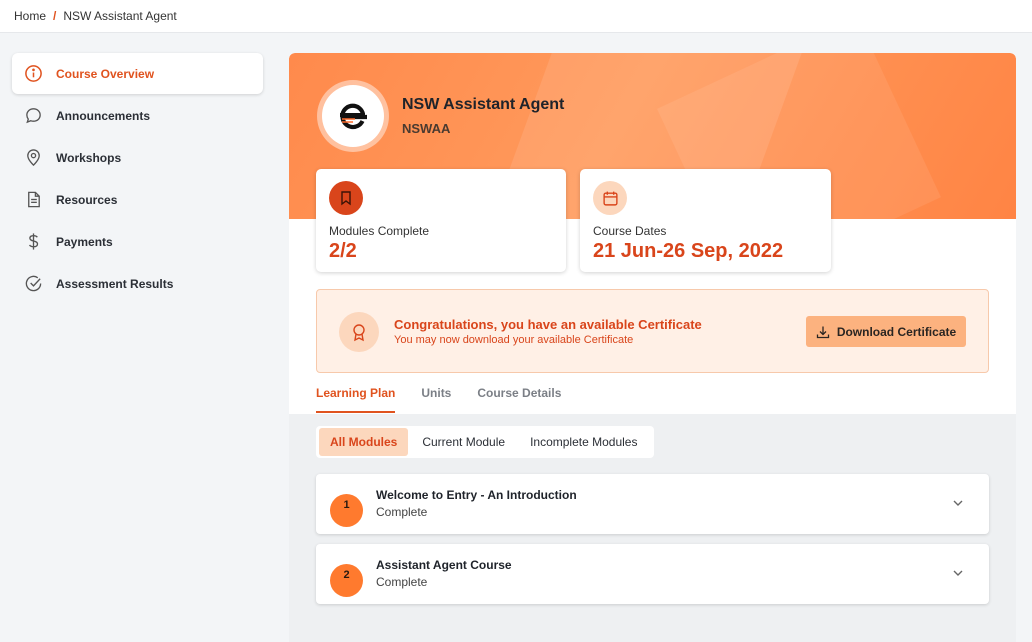 Image resolution: width=1032 pixels, height=642 pixels. Describe the element at coordinates (610, 198) in the screenshot. I see `calendar-icon` at that location.